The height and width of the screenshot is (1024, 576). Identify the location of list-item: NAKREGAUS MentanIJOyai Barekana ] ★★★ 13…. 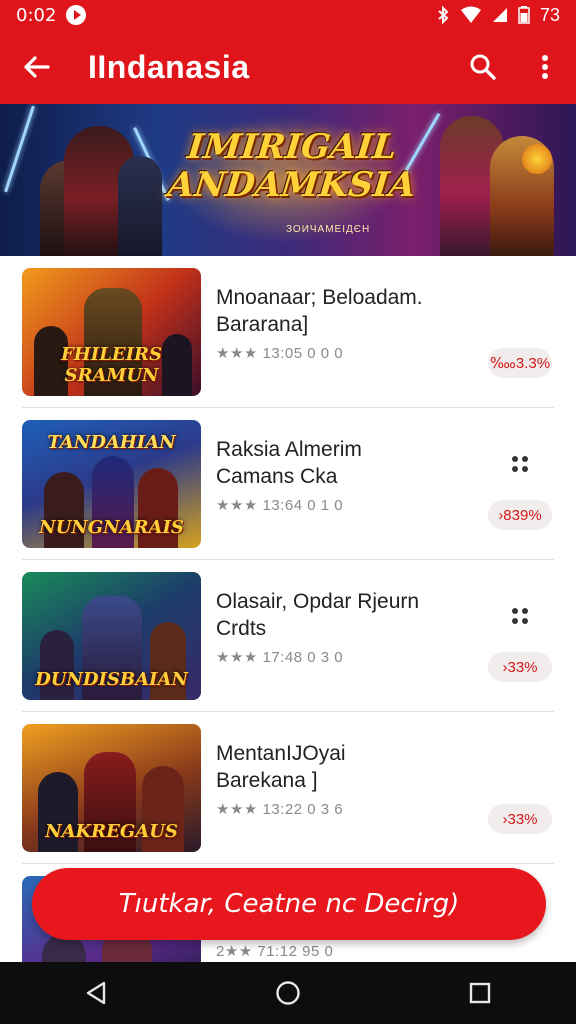
(288, 788).